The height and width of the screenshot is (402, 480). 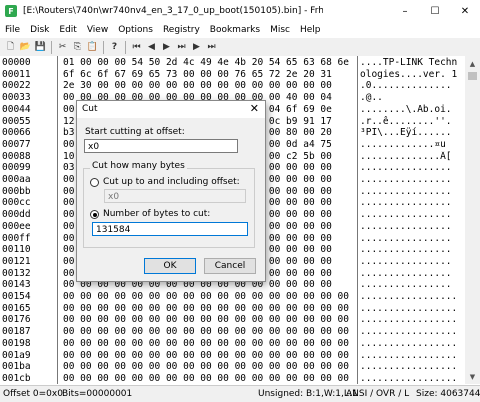 What do you see at coordinates (33, 394) in the screenshot?
I see `status-offset: Offset 0=0x0` at bounding box center [33, 394].